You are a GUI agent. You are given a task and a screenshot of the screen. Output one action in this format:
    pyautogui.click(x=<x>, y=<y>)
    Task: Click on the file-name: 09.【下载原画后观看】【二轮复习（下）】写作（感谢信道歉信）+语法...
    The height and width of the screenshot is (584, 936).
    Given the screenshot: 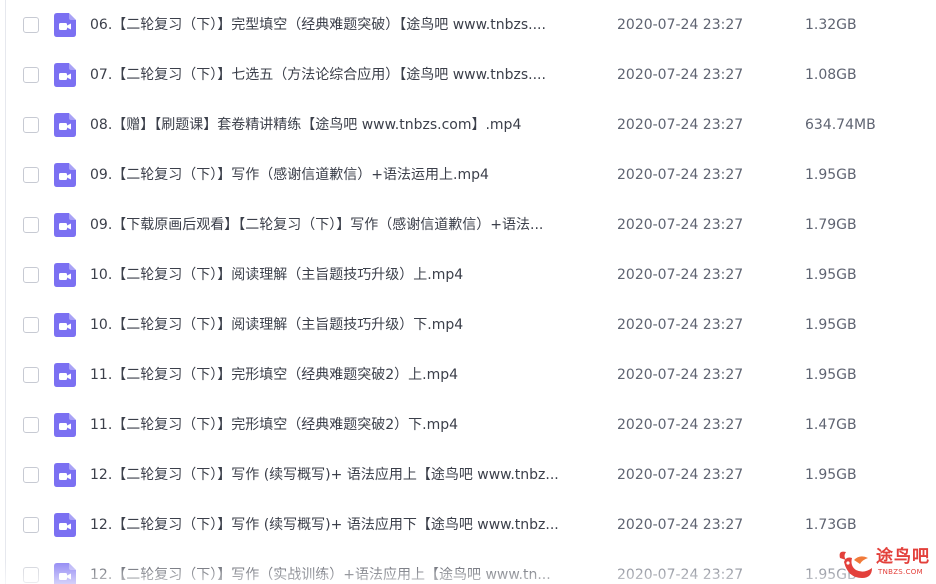 What is the action you would take?
    pyautogui.click(x=316, y=225)
    